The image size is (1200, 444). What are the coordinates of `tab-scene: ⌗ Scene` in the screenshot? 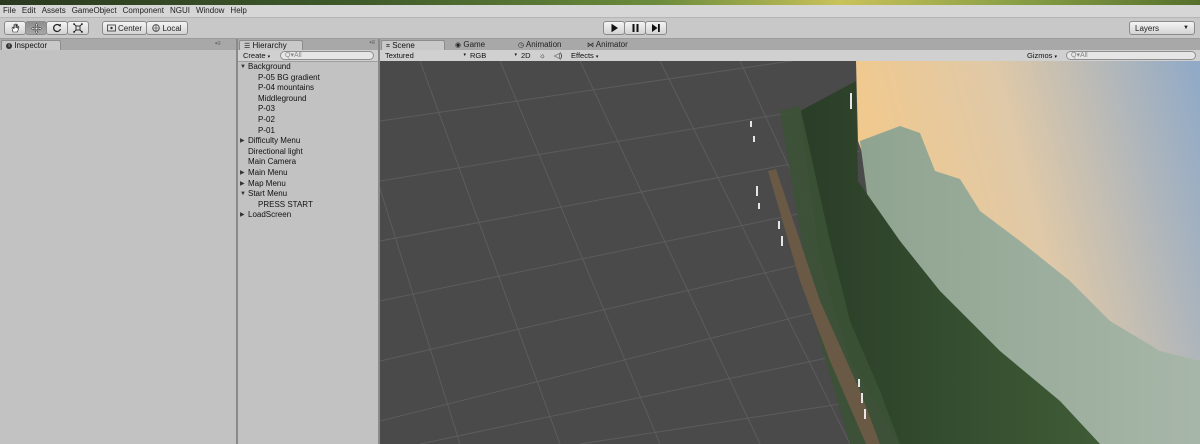 It's located at (413, 45).